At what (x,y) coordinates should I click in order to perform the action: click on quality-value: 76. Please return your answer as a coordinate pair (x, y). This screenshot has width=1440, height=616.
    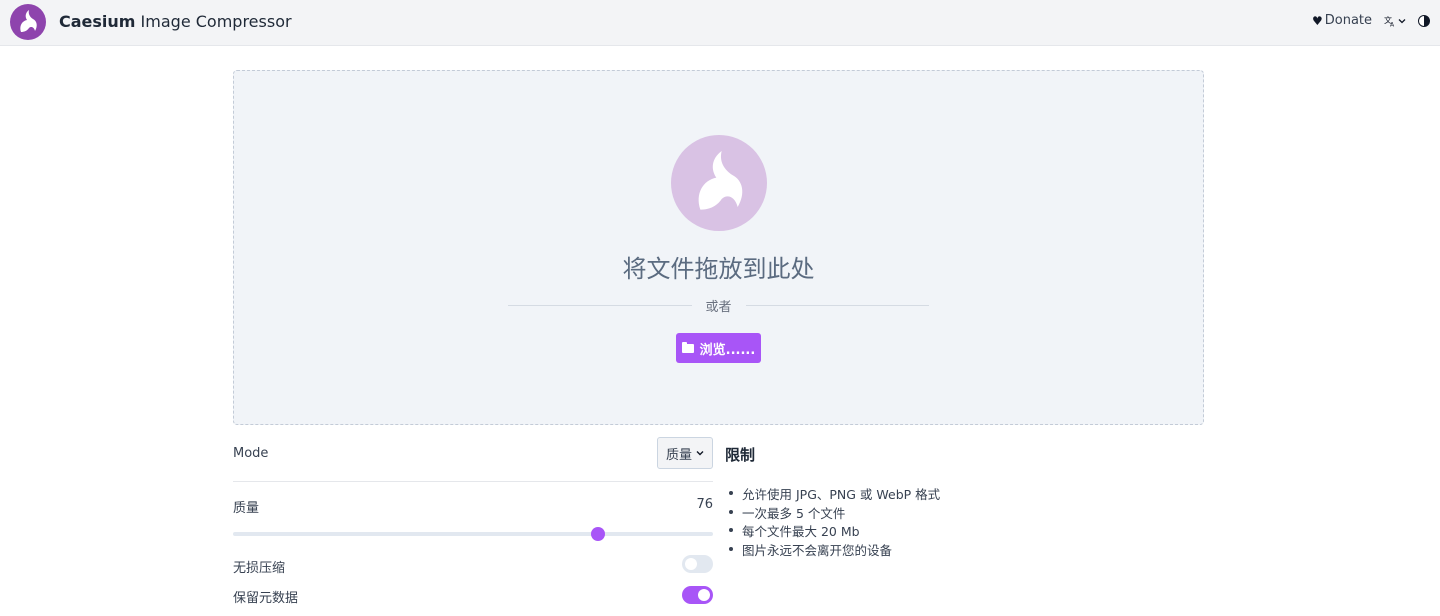
    Looking at the image, I should click on (704, 504).